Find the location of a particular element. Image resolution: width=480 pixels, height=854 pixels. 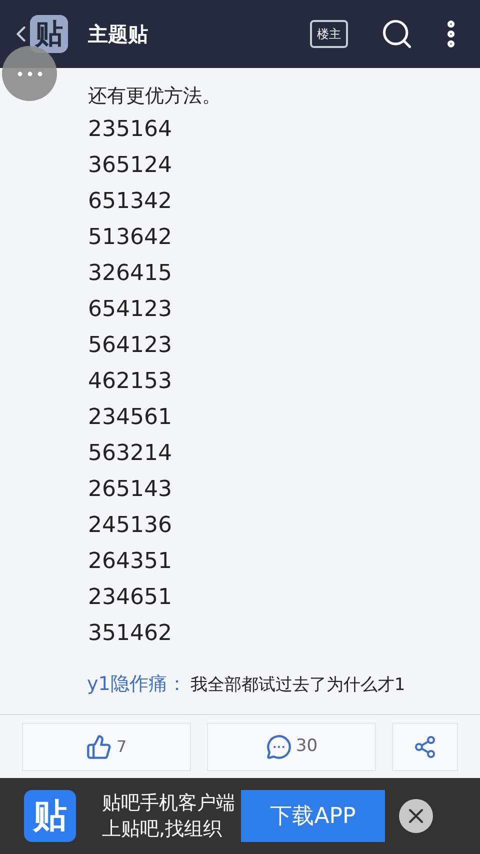

post-line: 326415 is located at coordinates (130, 274).